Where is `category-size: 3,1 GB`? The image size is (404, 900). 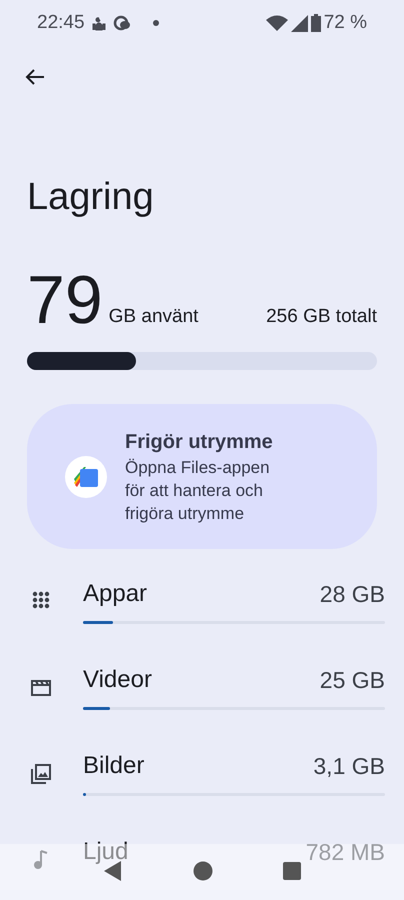
category-size: 3,1 GB is located at coordinates (349, 766).